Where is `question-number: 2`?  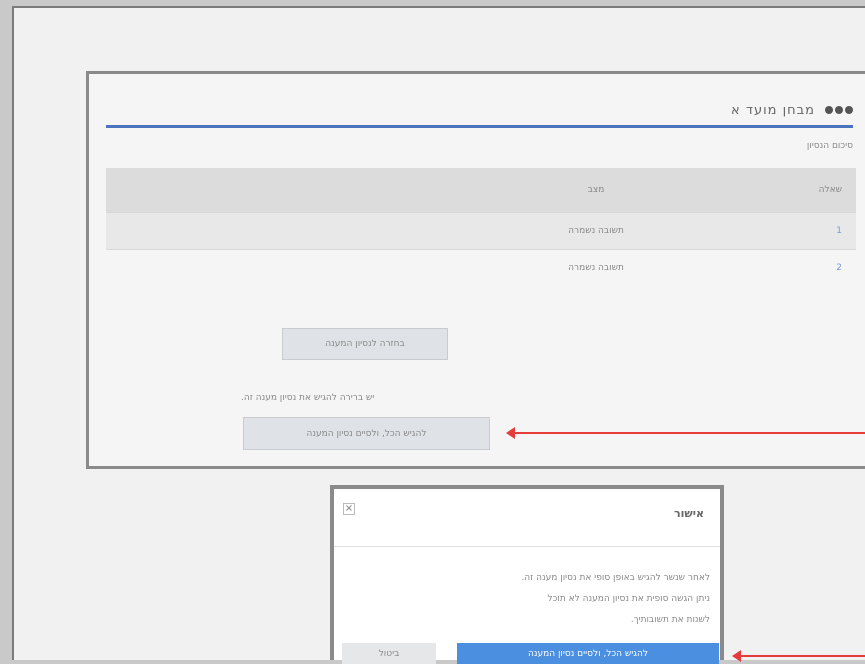 question-number: 2 is located at coordinates (839, 268).